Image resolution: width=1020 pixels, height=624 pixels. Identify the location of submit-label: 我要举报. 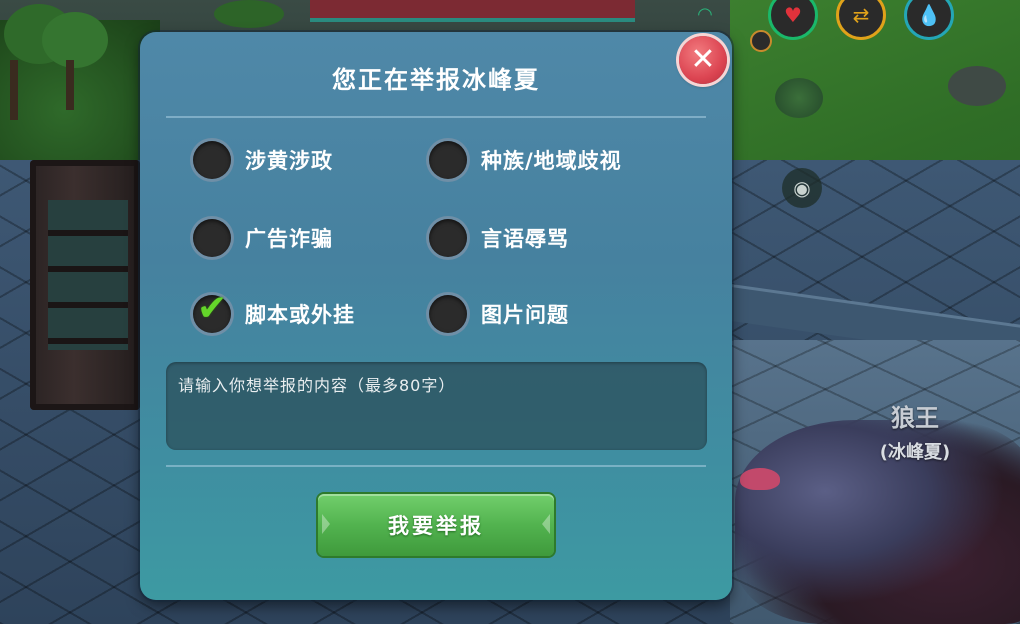
(436, 526).